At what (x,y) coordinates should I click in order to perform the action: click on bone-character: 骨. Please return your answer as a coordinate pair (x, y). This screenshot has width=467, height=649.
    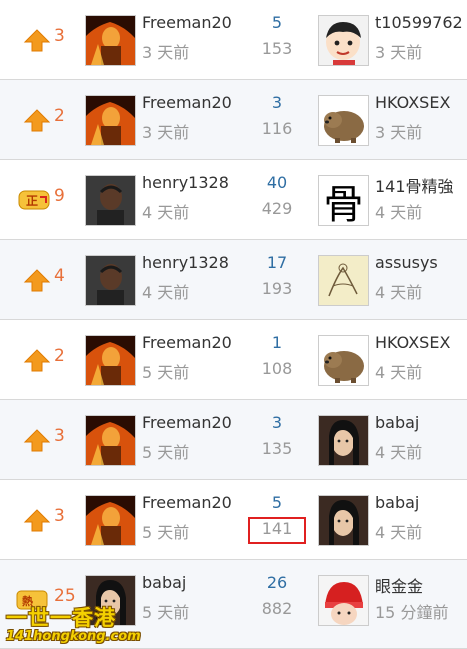
    Looking at the image, I should click on (343, 203).